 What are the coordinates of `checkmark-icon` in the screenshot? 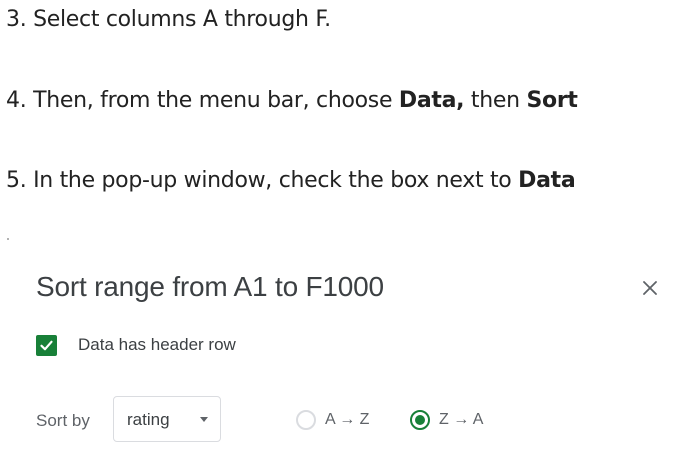 It's located at (46, 345).